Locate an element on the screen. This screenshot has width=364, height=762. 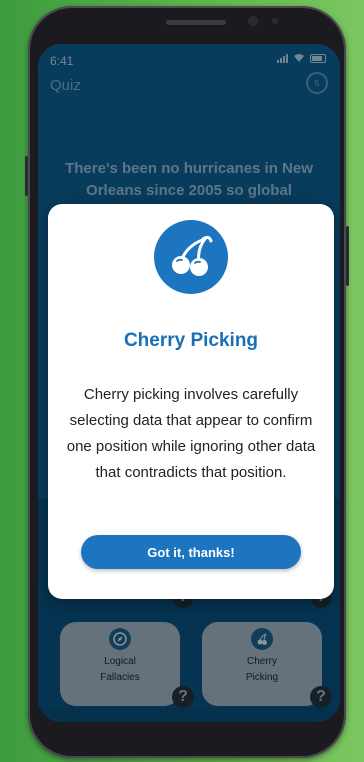
phone-camera is located at coordinates (253, 21).